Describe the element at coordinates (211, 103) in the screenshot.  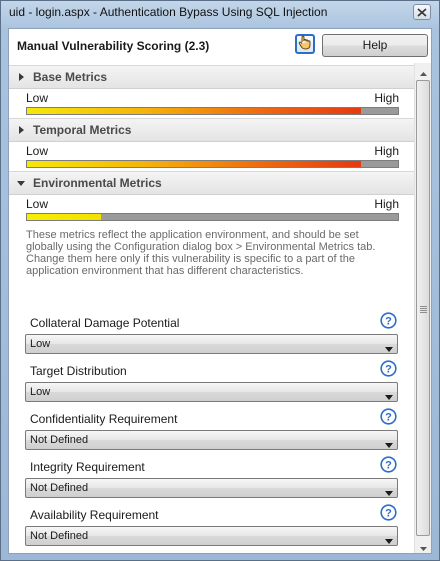
I see `base-metrics-meter: Low High` at that location.